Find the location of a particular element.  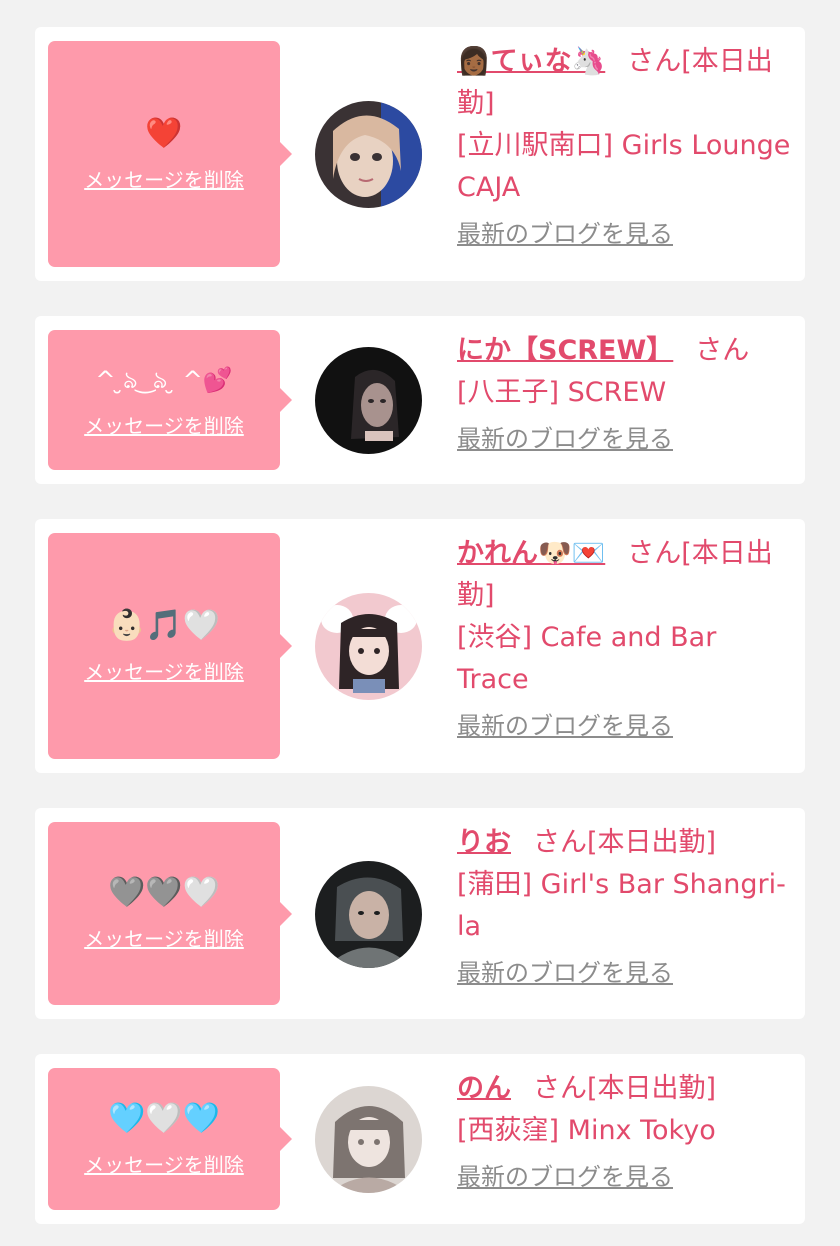

cast-name-link: かれん🐶💌 is located at coordinates (531, 553).